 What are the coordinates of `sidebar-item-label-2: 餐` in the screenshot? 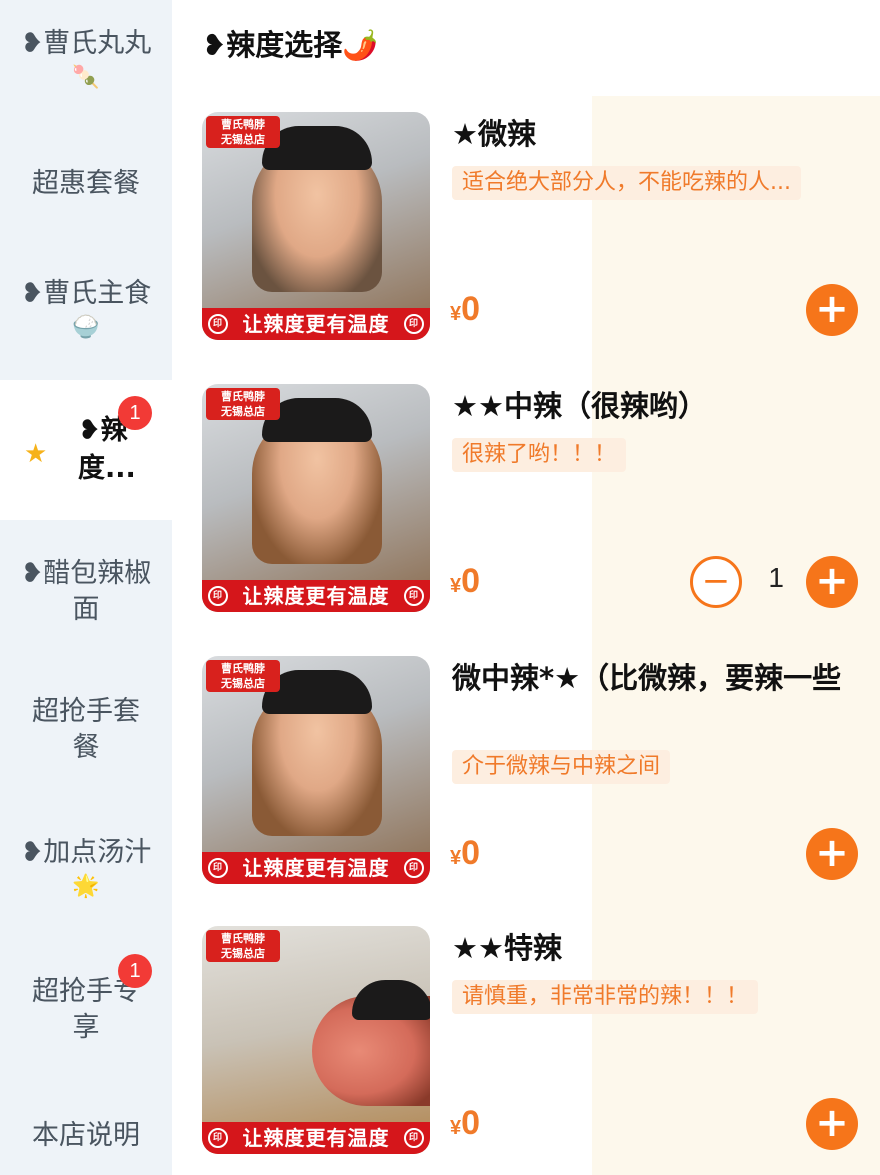 It's located at (86, 747).